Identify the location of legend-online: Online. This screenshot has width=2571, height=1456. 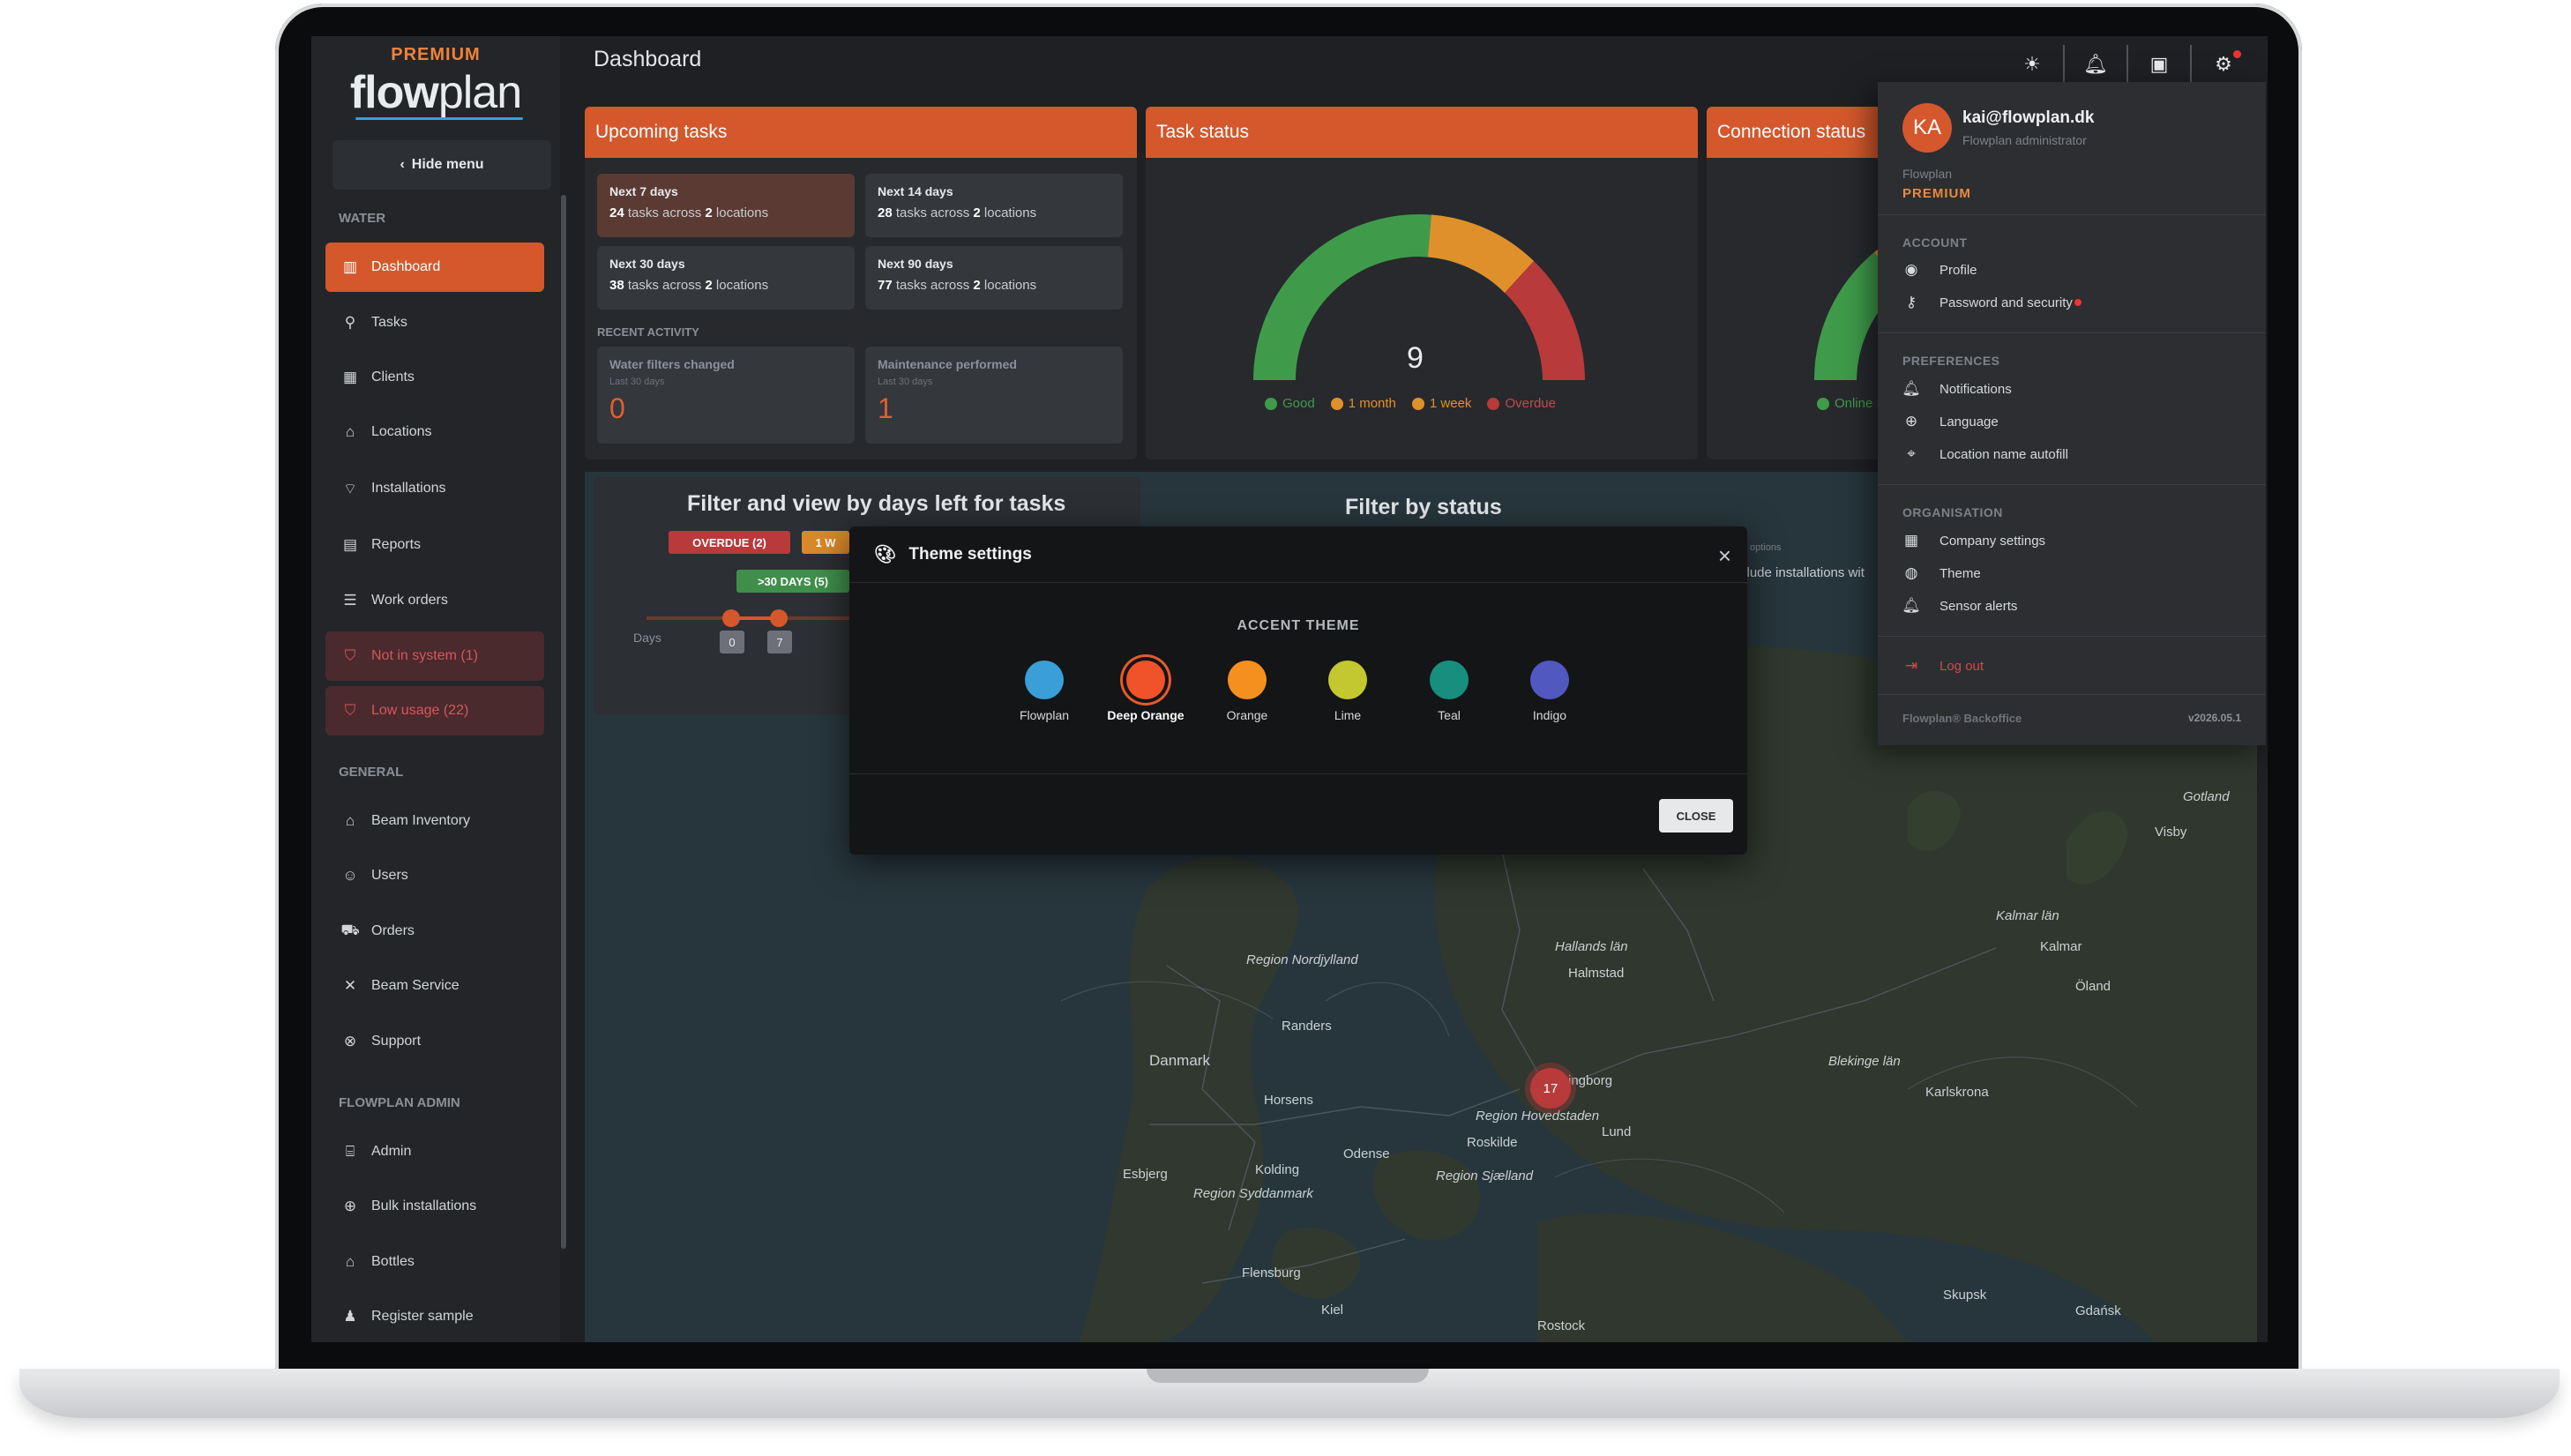
(1844, 403).